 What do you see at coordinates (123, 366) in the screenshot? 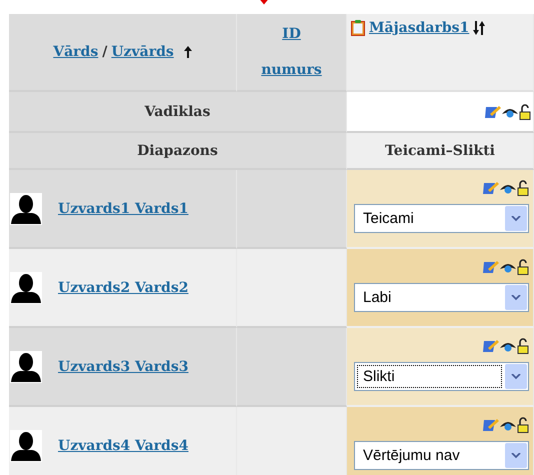
I see `student-name-link: Uzvards3 Vards3` at bounding box center [123, 366].